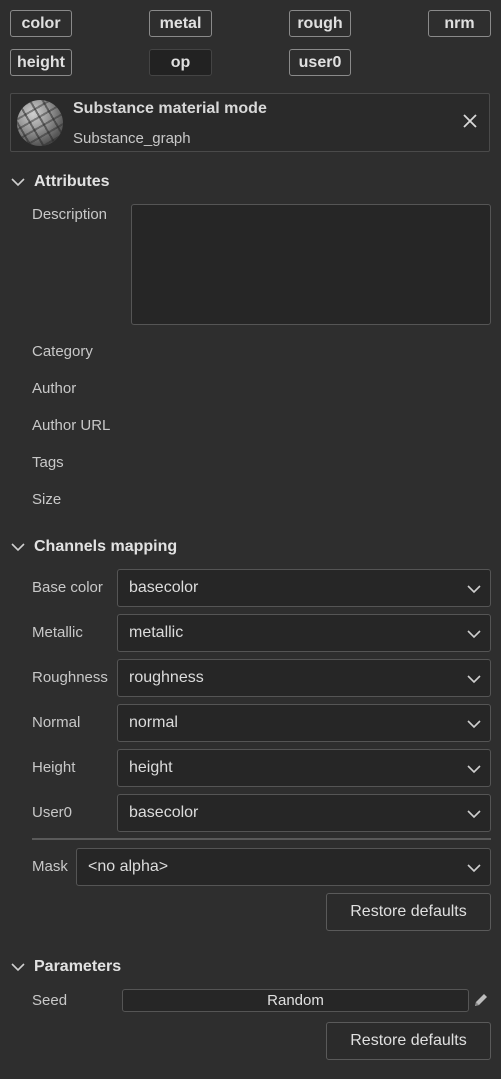  What do you see at coordinates (304, 678) in the screenshot?
I see `channel-select-roughness: roughness` at bounding box center [304, 678].